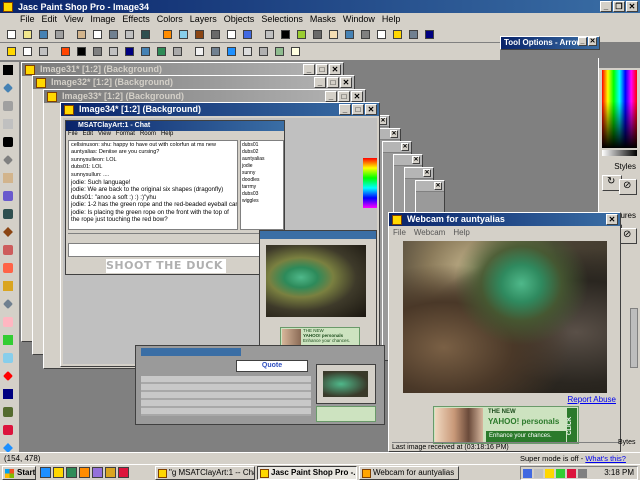  Describe the element at coordinates (592, 41) in the screenshot. I see `tool-options-close-button: ✕` at that location.